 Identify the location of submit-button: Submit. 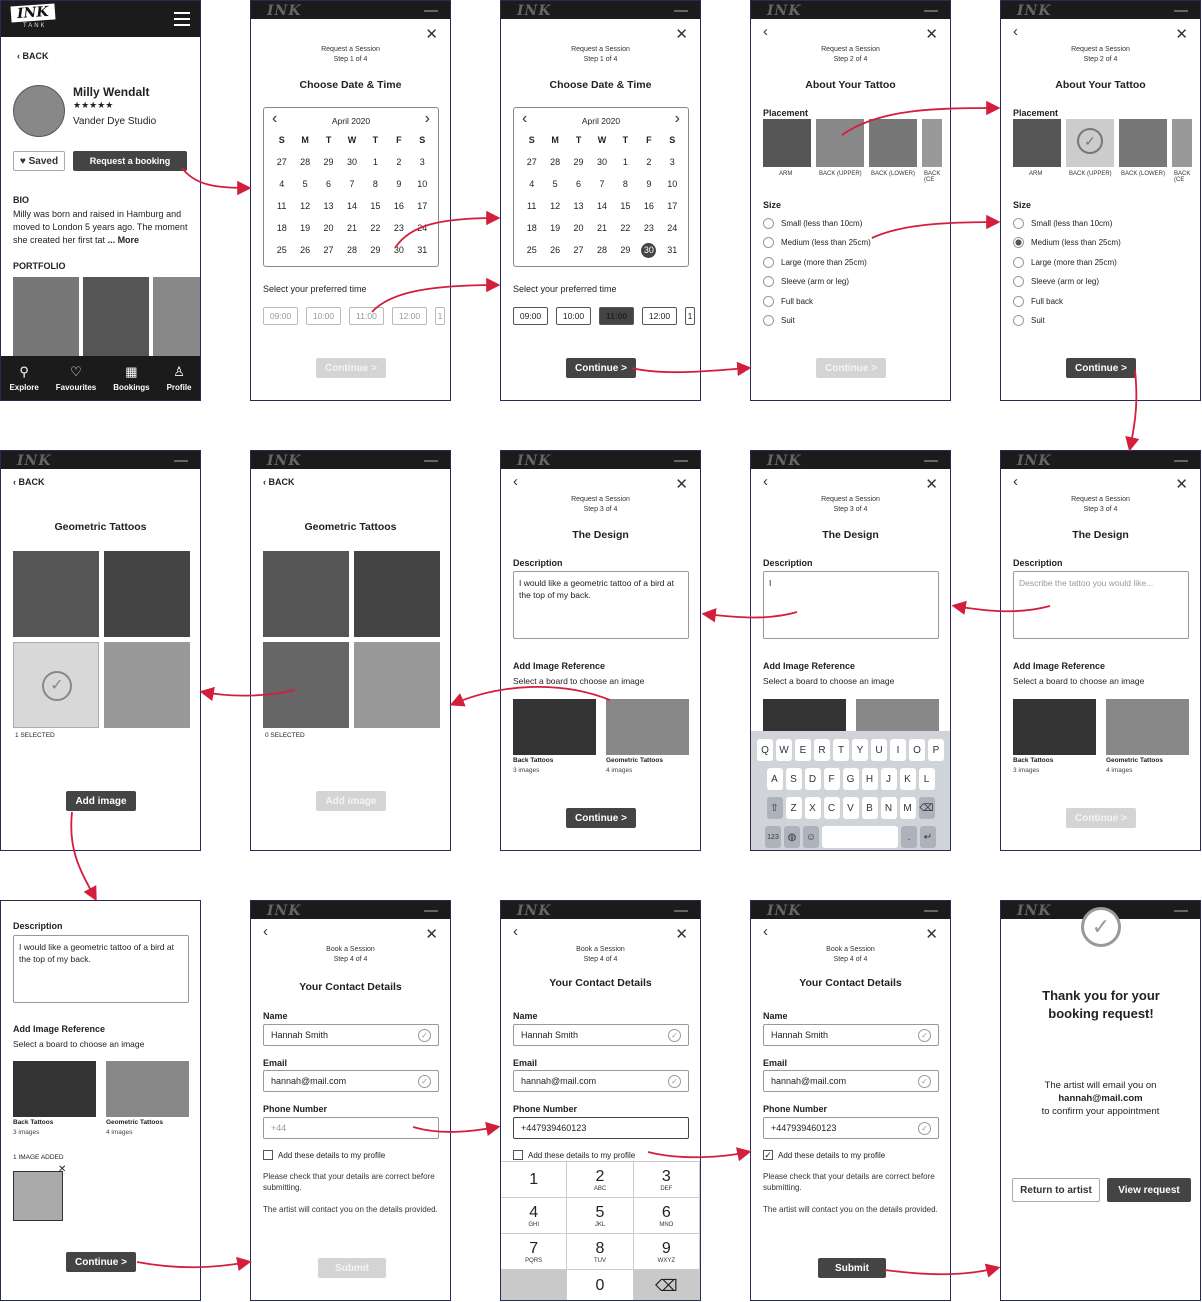
(852, 1268).